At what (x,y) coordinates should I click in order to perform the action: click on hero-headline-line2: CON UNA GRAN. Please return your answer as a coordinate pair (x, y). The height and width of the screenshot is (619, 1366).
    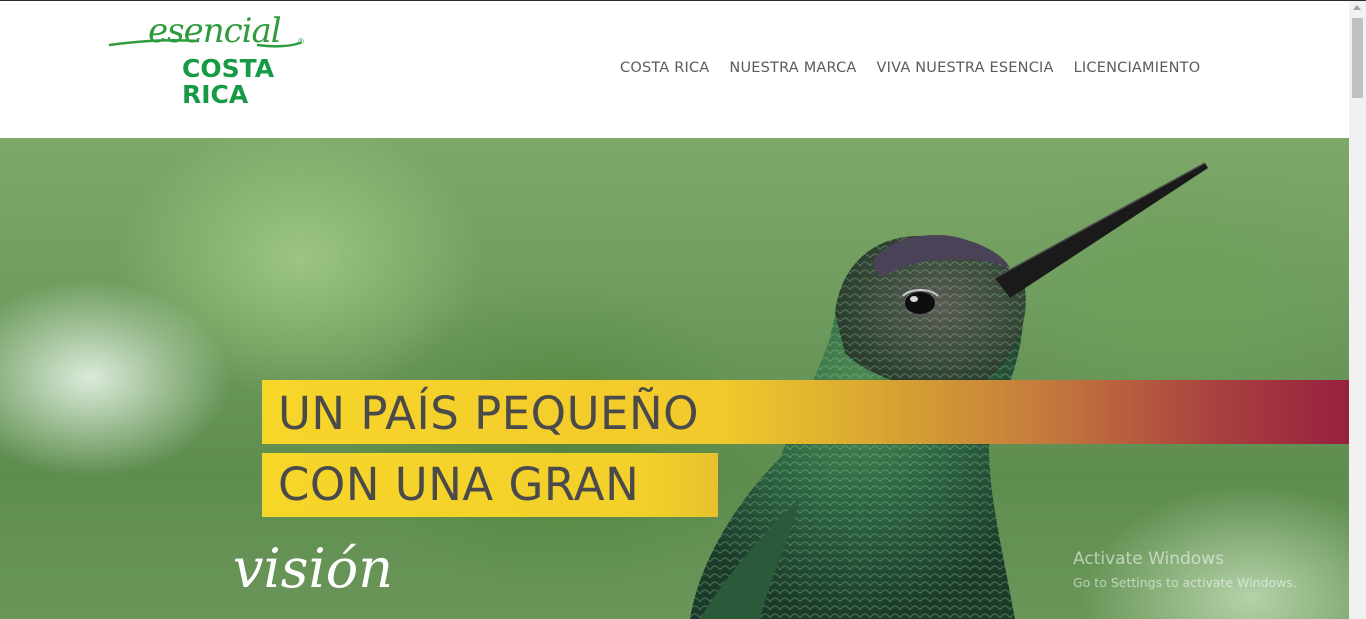
    Looking at the image, I should click on (459, 484).